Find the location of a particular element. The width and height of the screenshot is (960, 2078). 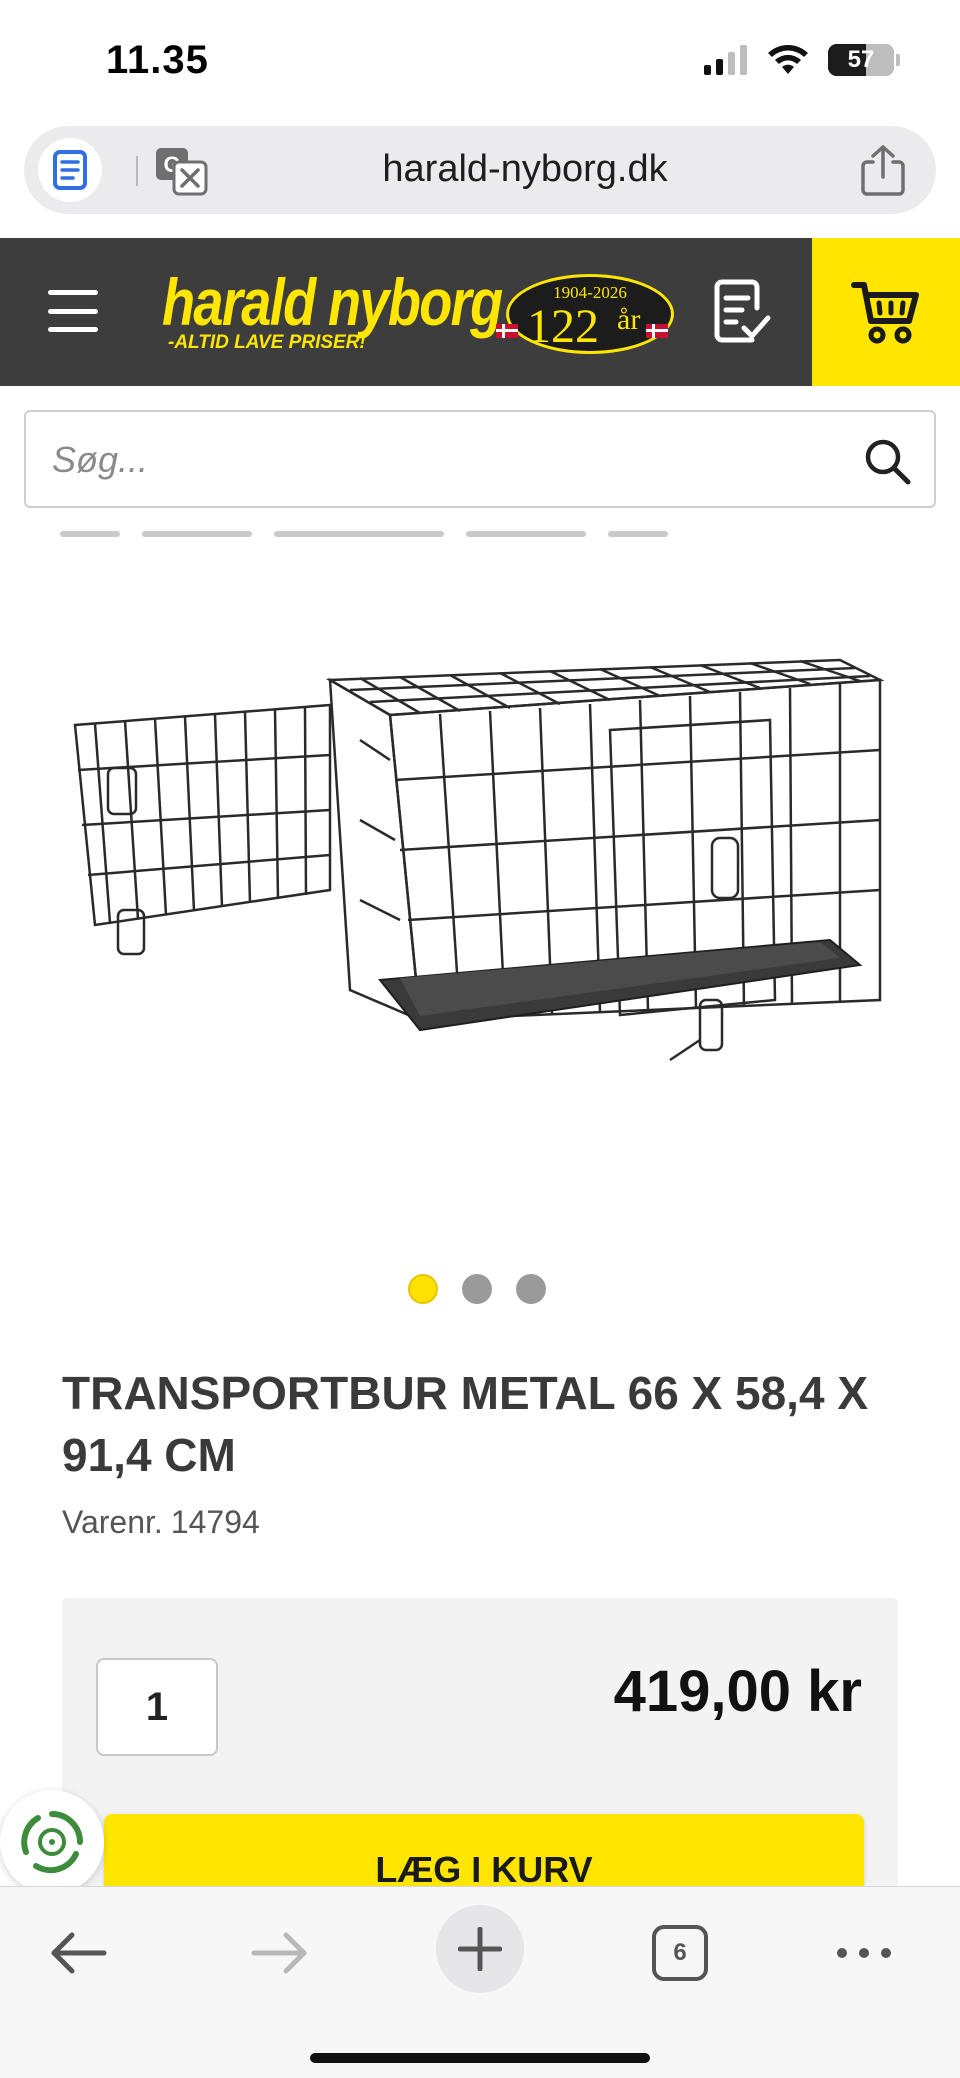

address-bar: G harald-nyborg.dk is located at coordinates (480, 170).